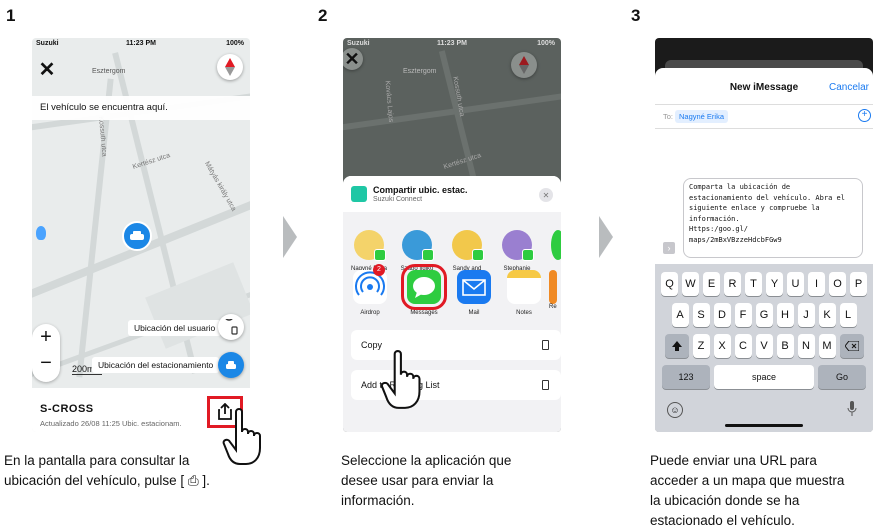 The image size is (883, 531). I want to click on battery-label: 100%, so click(546, 43).